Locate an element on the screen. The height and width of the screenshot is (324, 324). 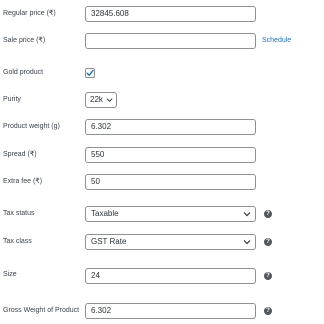
extra-fee-label: Extra fee (₹) is located at coordinates (23, 181).